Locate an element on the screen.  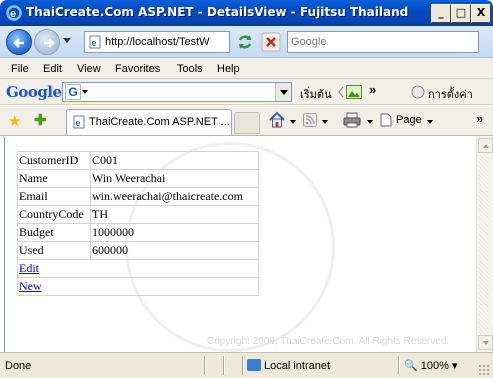
maximize-button: □ is located at coordinates (461, 13).